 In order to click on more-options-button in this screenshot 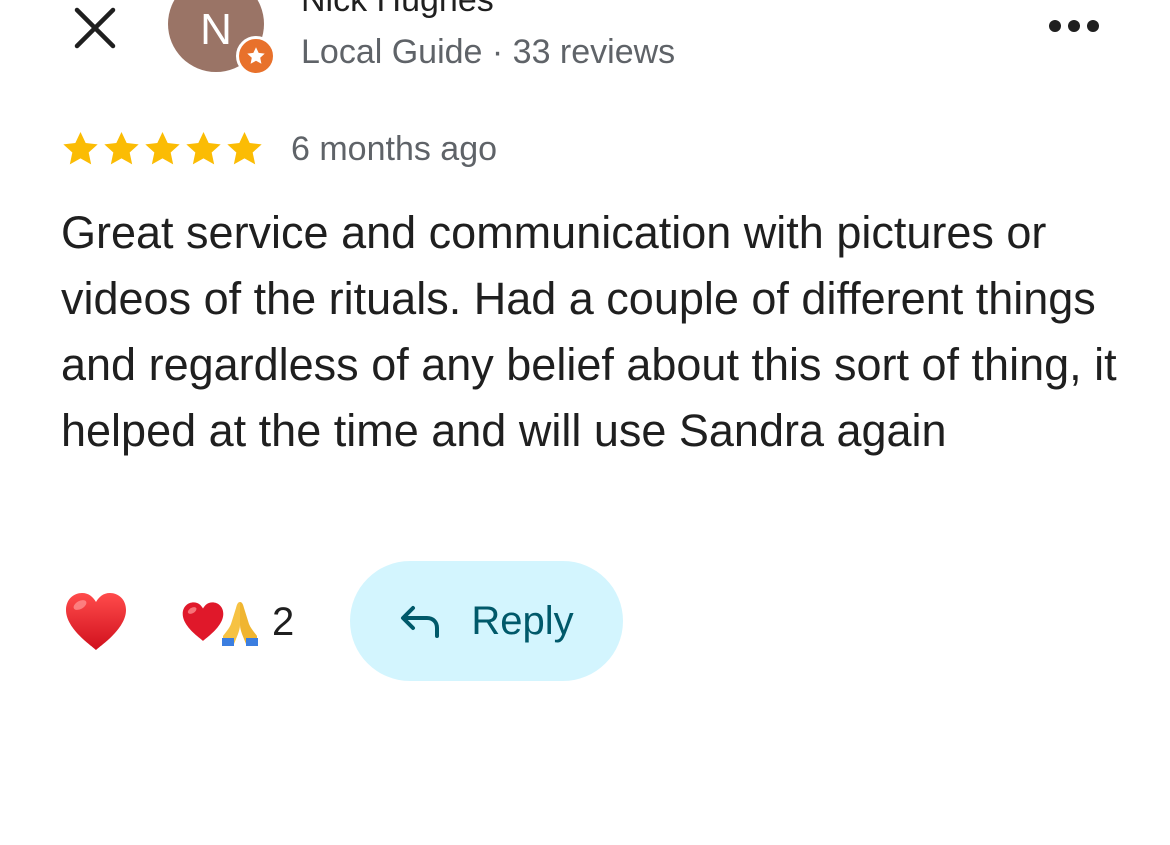, I will do `click(1074, 26)`.